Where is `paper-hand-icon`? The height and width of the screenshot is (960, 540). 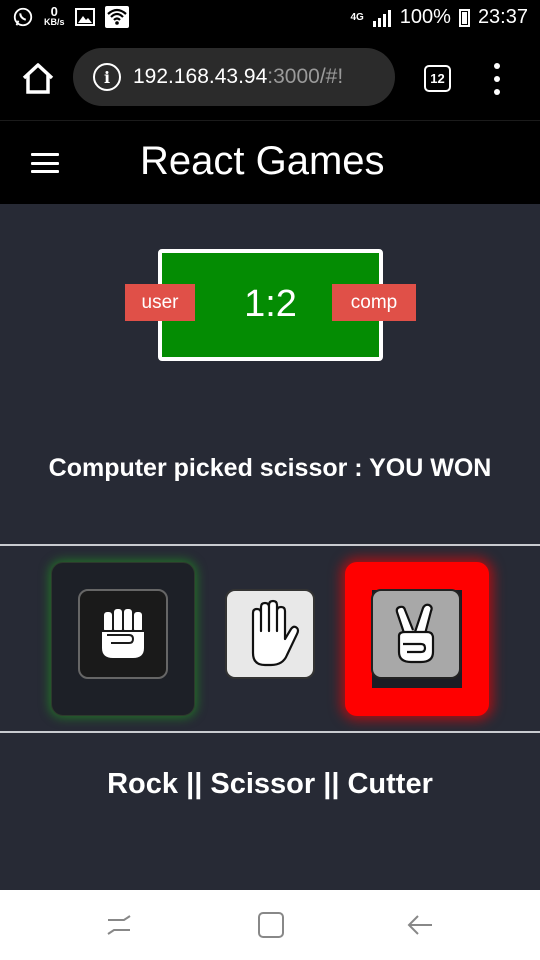
paper-hand-icon is located at coordinates (275, 633).